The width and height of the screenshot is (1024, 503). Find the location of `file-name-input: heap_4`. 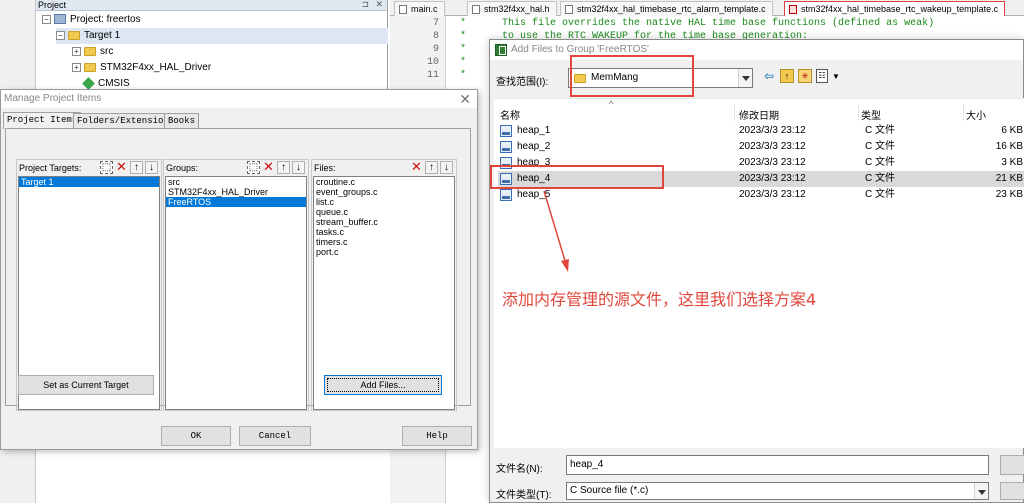

file-name-input: heap_4 is located at coordinates (777, 465).